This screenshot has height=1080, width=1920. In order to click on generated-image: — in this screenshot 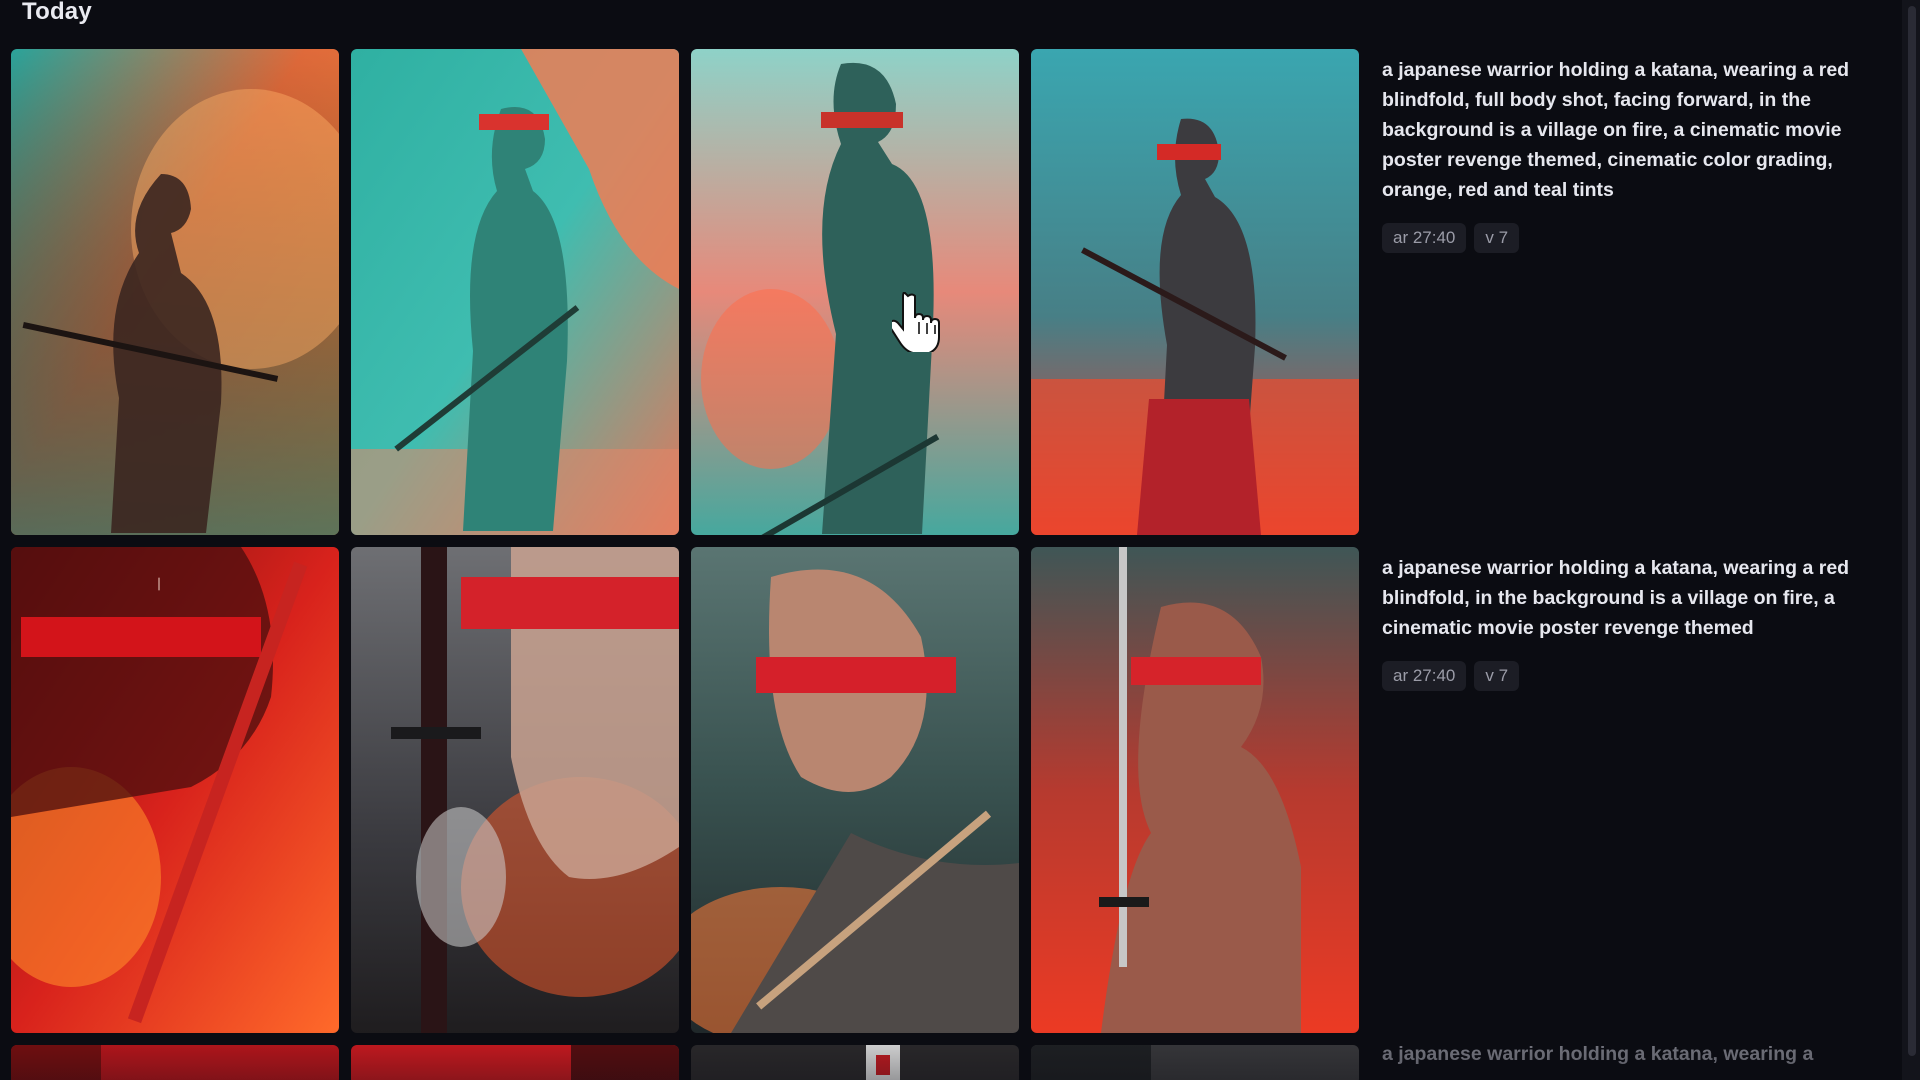, I will do `click(175, 790)`.